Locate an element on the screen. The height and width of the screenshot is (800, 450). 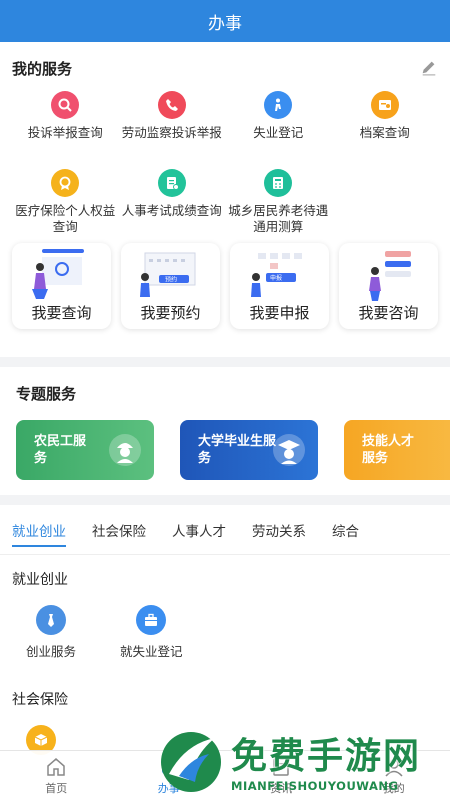
quick-label: 我要查询 is located at coordinates (61, 313).